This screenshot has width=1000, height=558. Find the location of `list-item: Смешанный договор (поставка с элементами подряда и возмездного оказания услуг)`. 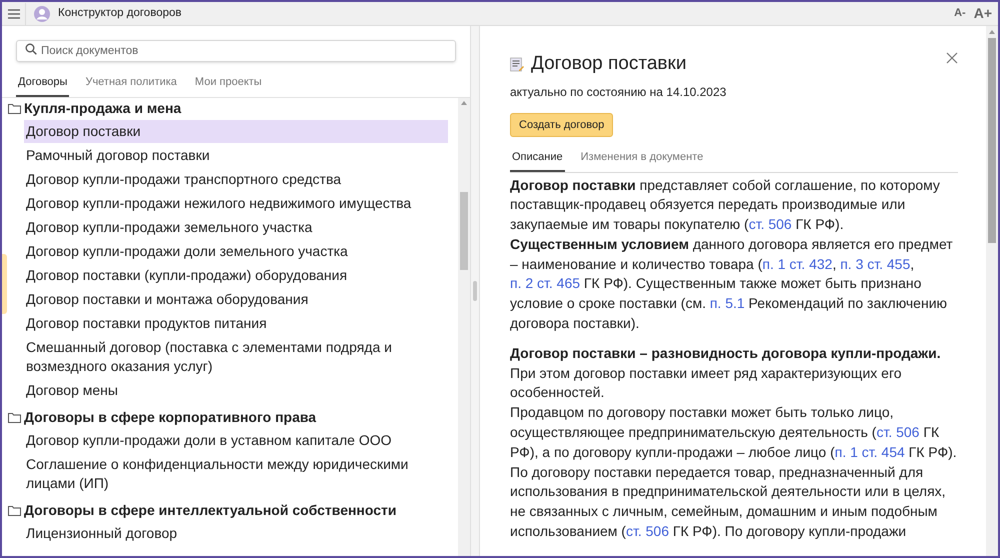

list-item: Смешанный договор (поставка с элементами подряда и возмездного оказания услуг) is located at coordinates (236, 357).